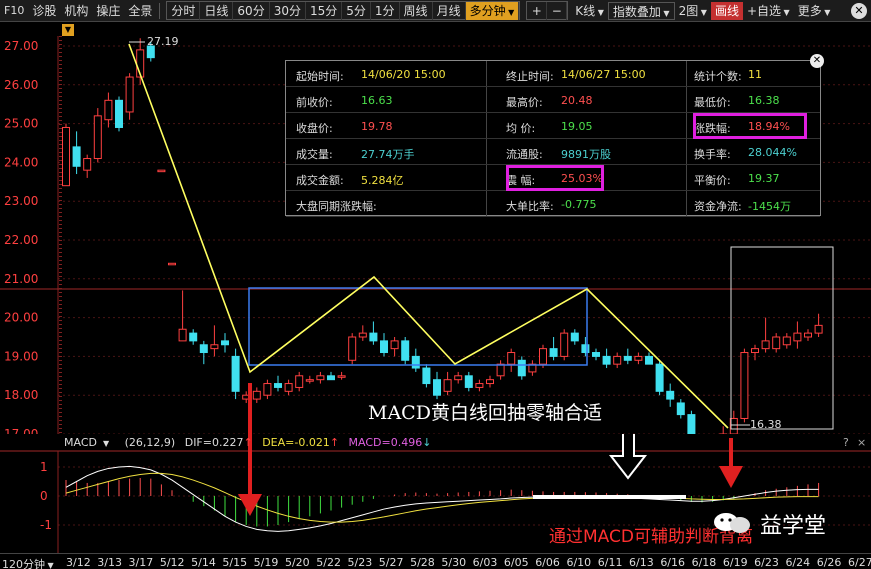 Image resolution: width=871 pixels, height=569 pixels. What do you see at coordinates (693, 11) in the screenshot?
I see `layout-button: 2图 ▼` at bounding box center [693, 11].